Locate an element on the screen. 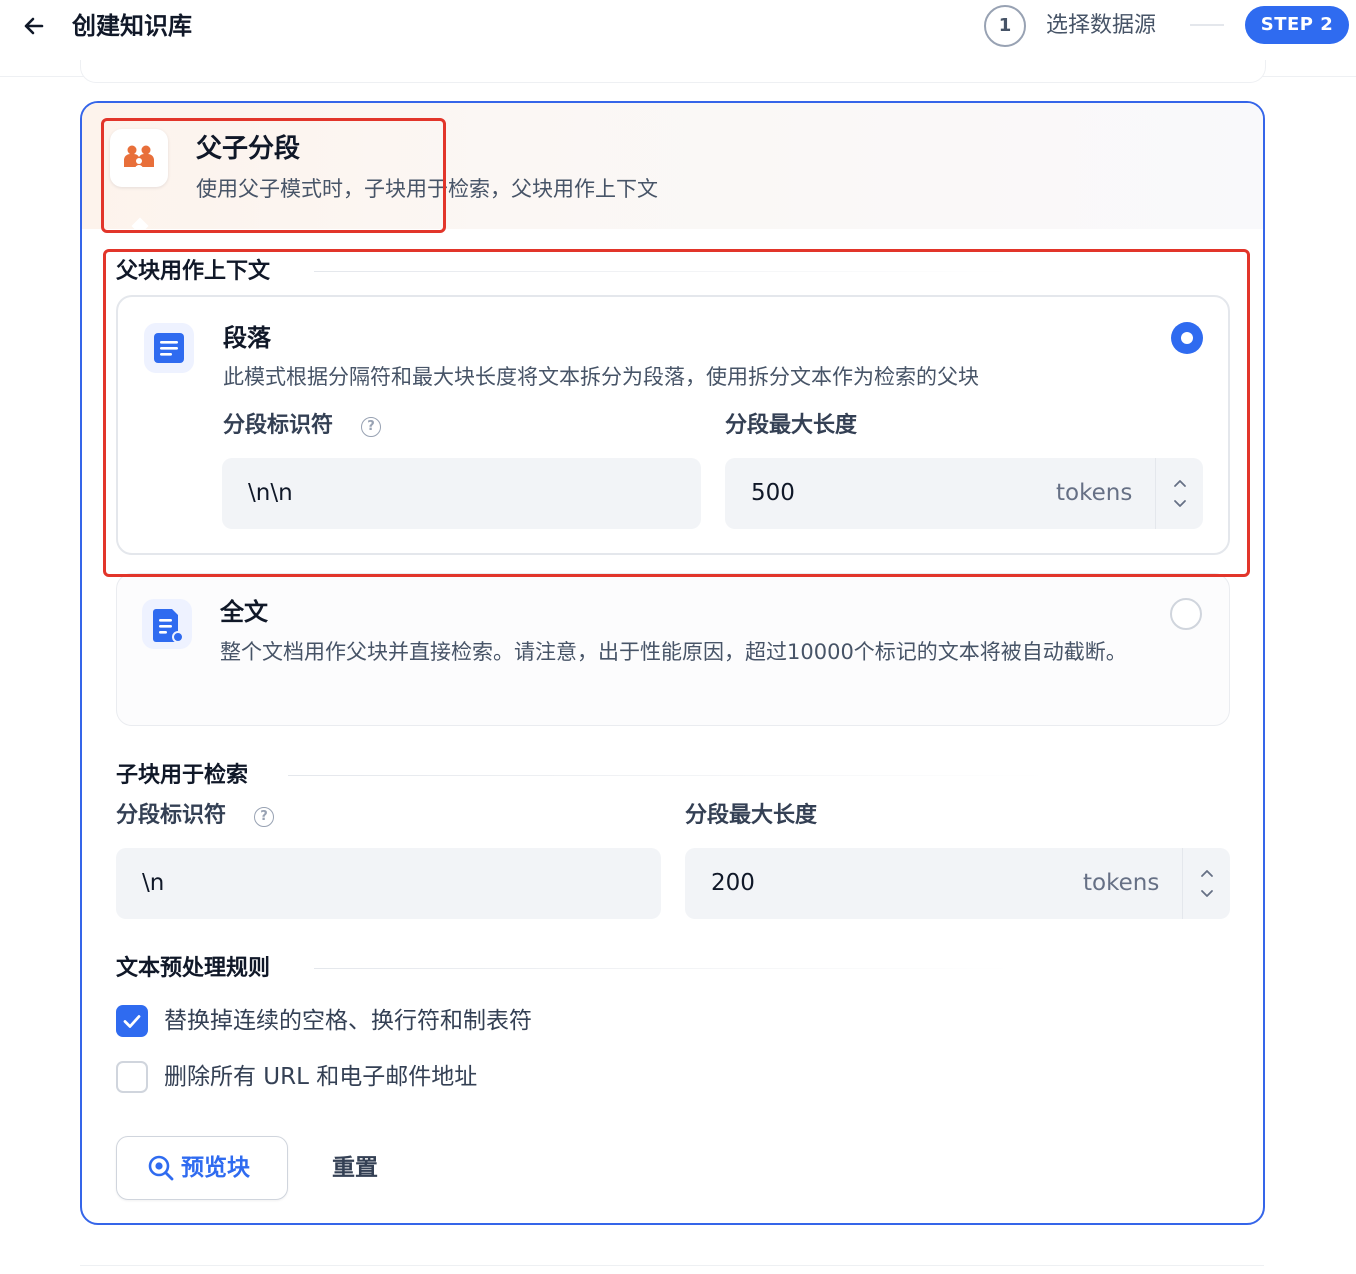 The height and width of the screenshot is (1274, 1356). reset-button: 重置 is located at coordinates (361, 1168).